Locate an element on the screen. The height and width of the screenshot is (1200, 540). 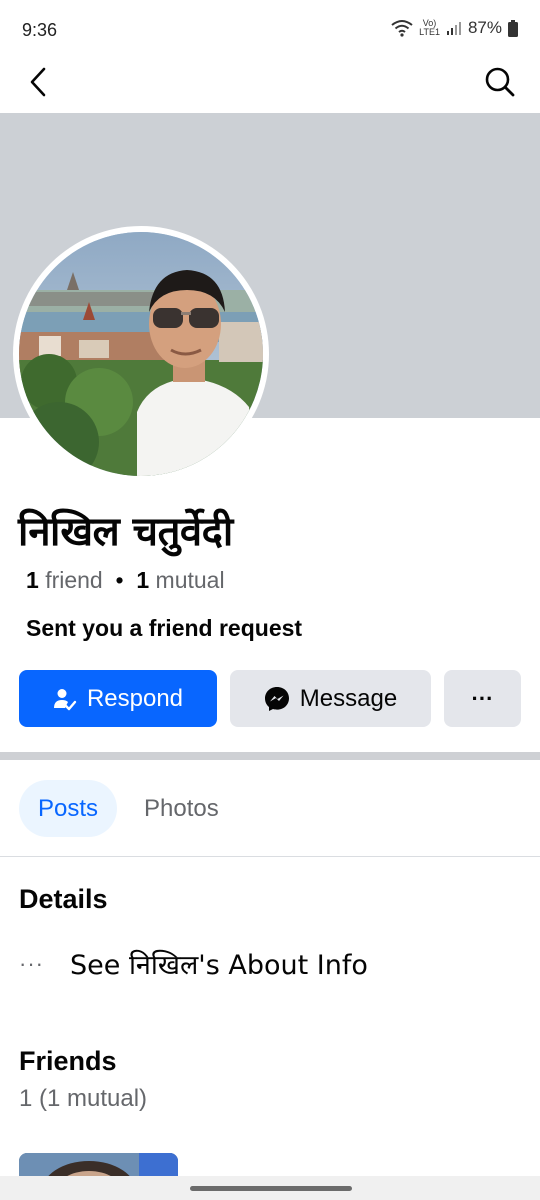
more-options-button: ··· is located at coordinates (482, 698).